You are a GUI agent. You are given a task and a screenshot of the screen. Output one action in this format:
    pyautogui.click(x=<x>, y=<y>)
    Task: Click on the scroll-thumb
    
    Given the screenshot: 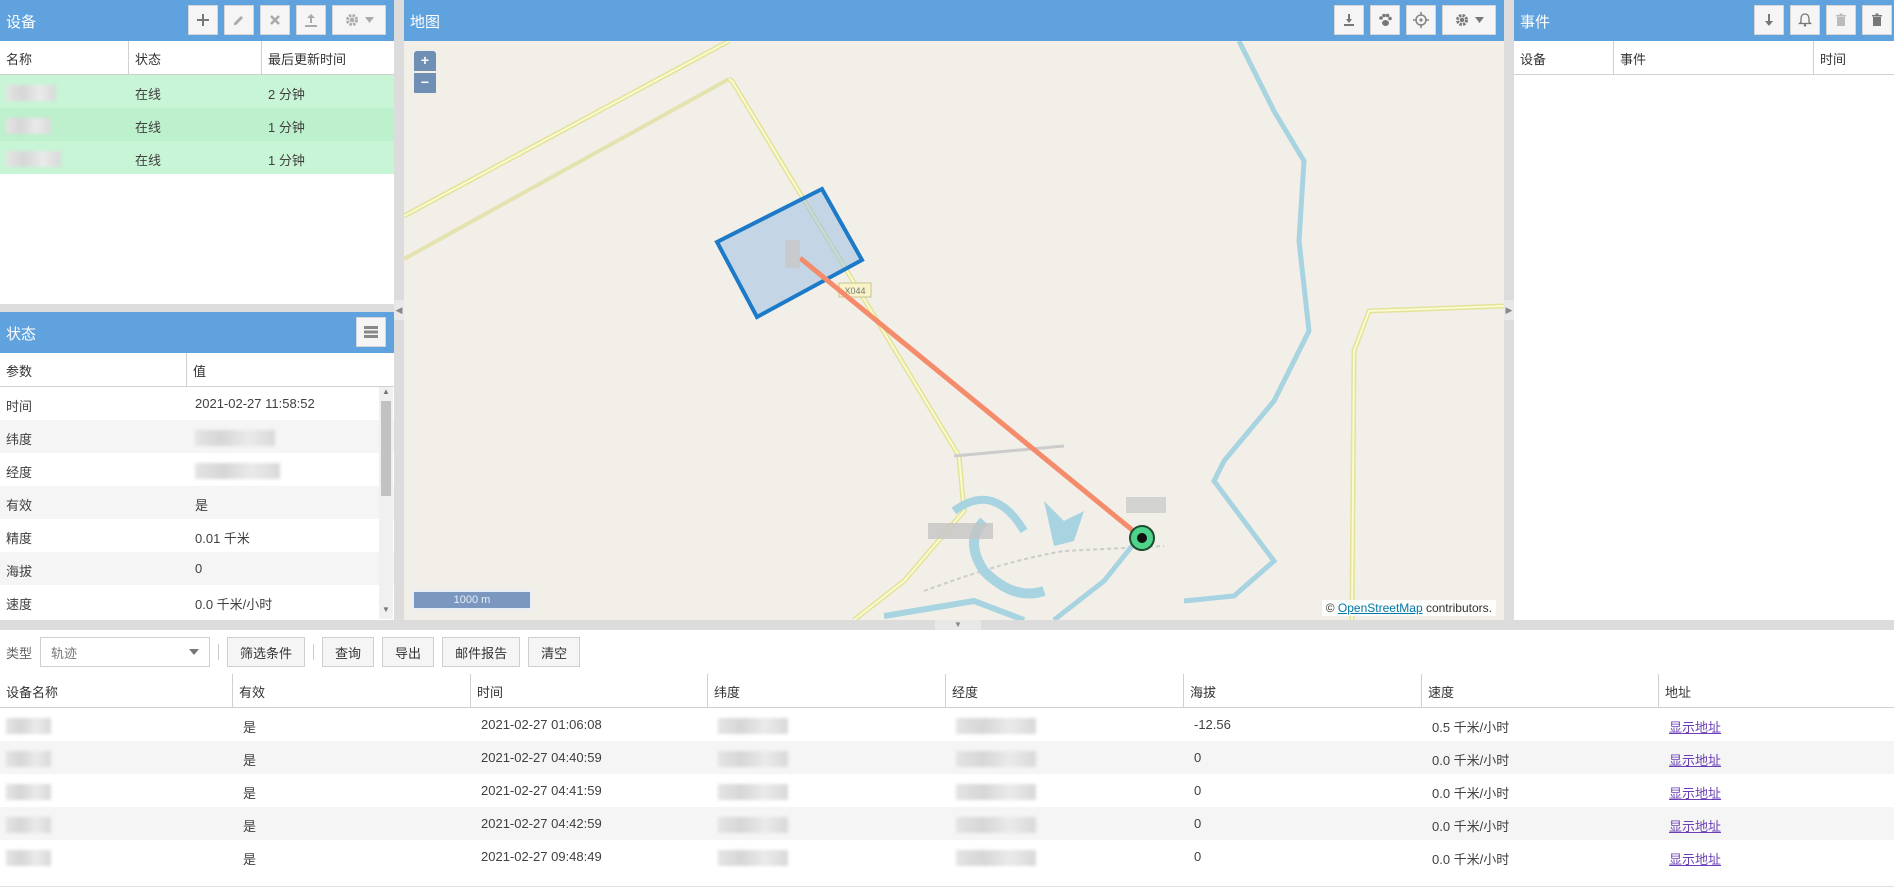 What is the action you would take?
    pyautogui.click(x=386, y=448)
    